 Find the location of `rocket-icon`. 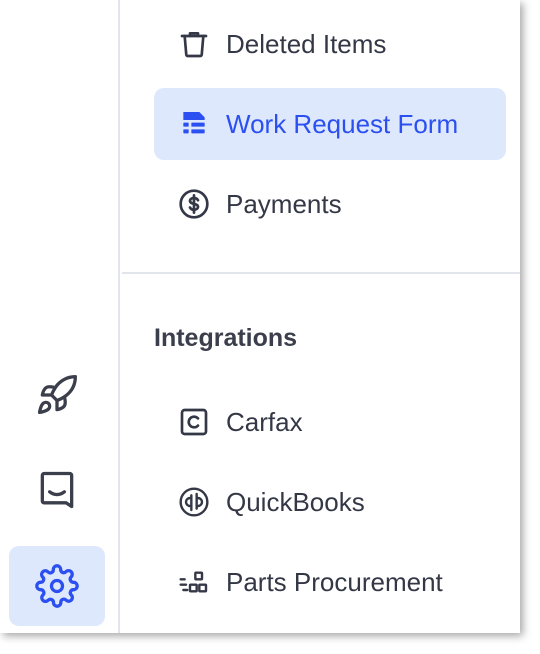

rocket-icon is located at coordinates (57, 395).